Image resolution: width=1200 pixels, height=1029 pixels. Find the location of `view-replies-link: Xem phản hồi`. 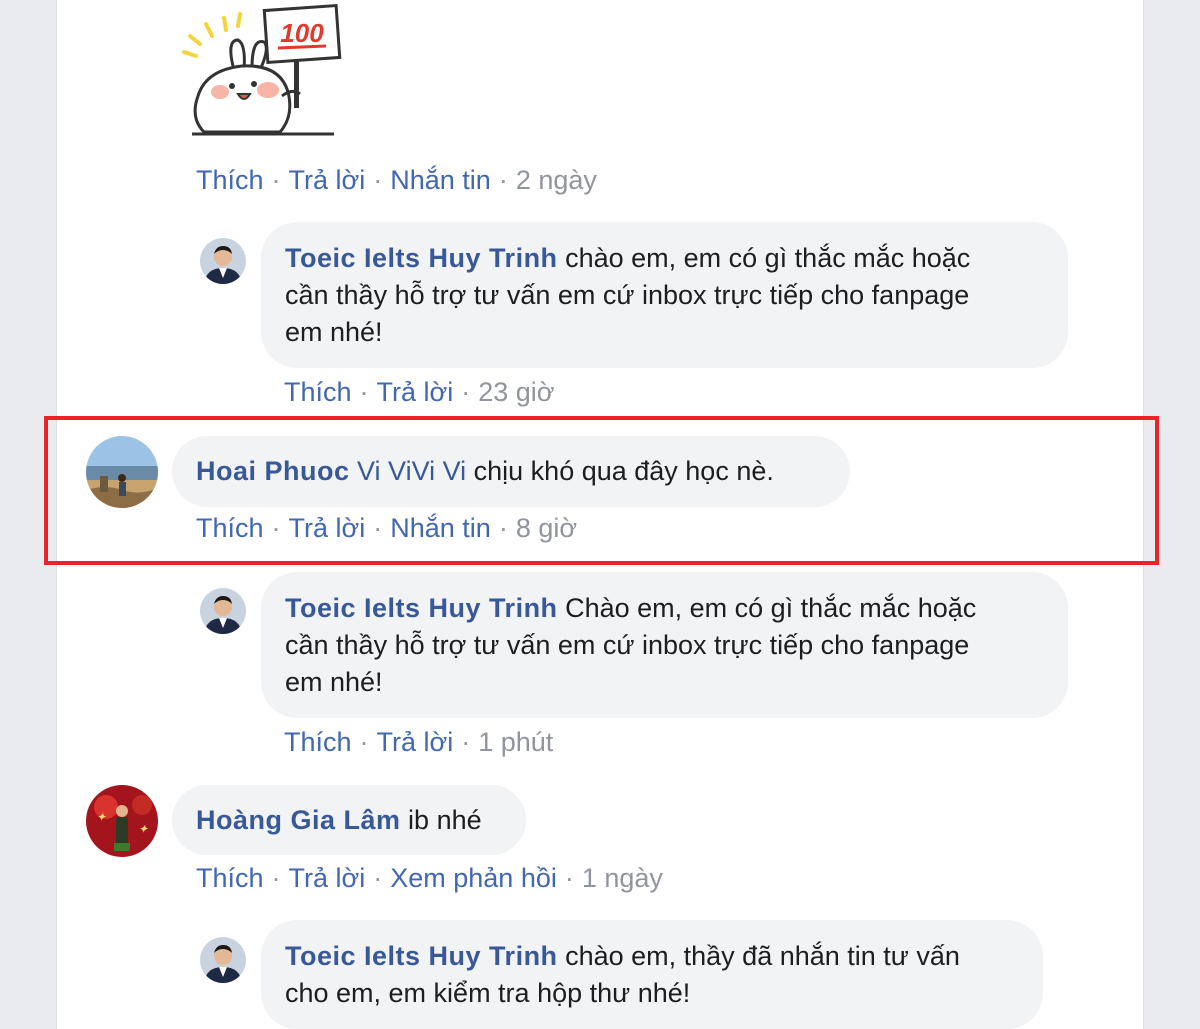

view-replies-link: Xem phản hồi is located at coordinates (473, 878).